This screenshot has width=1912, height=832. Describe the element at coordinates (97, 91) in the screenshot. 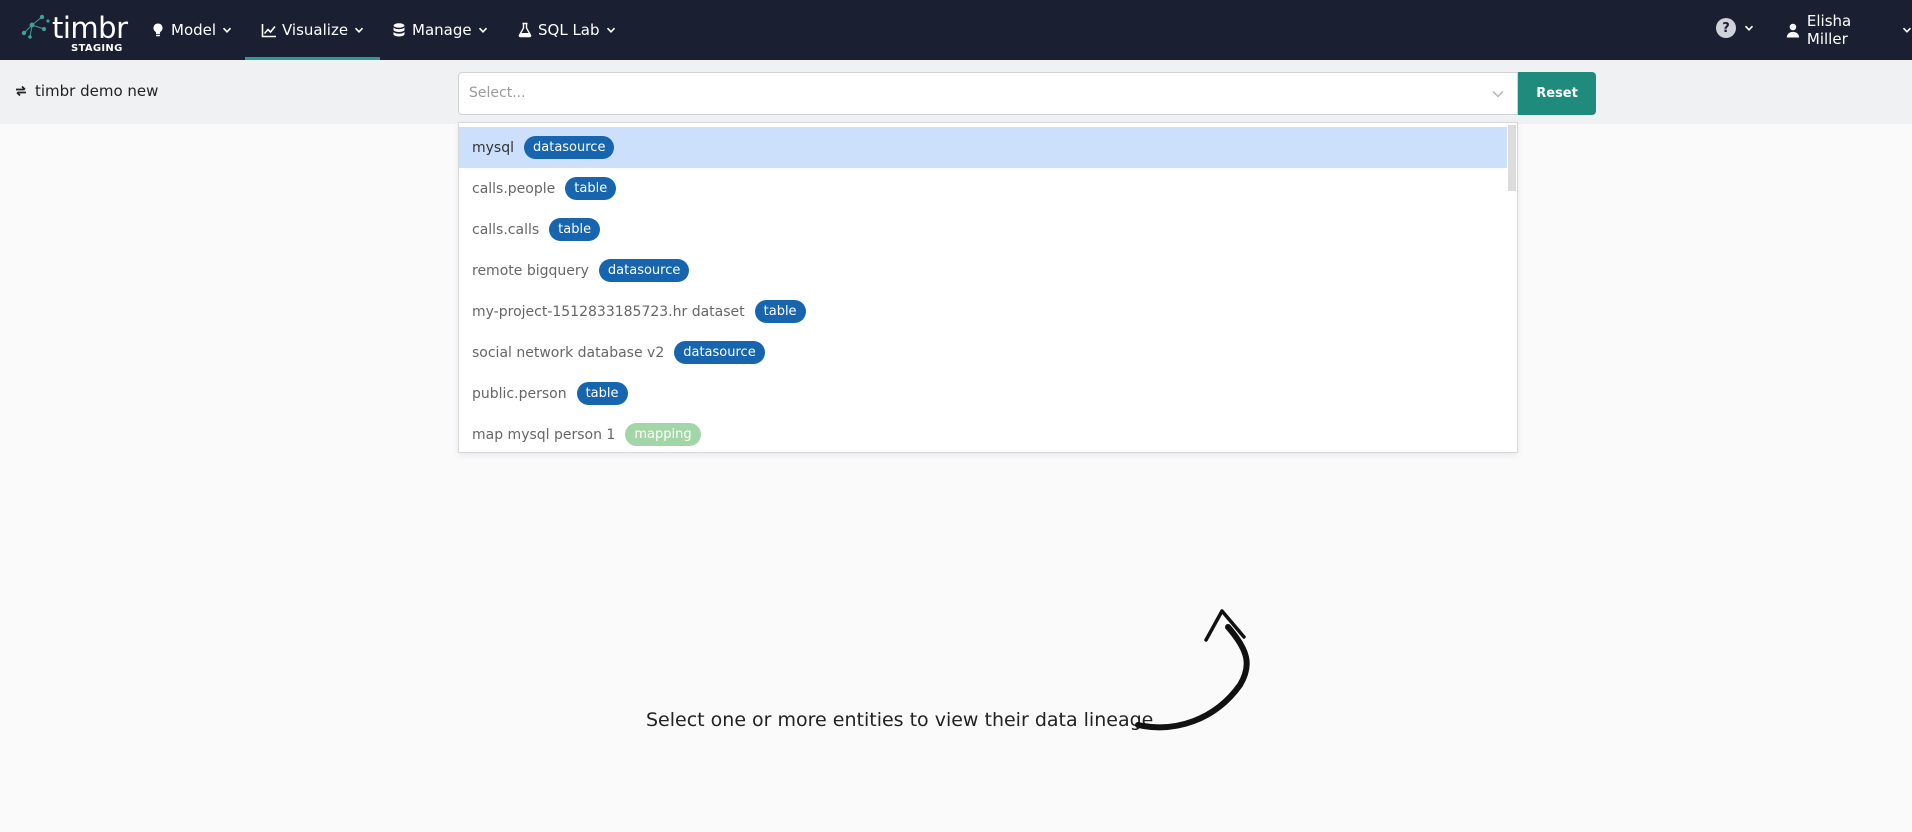

I see `workspace-name: timbr demo new` at that location.